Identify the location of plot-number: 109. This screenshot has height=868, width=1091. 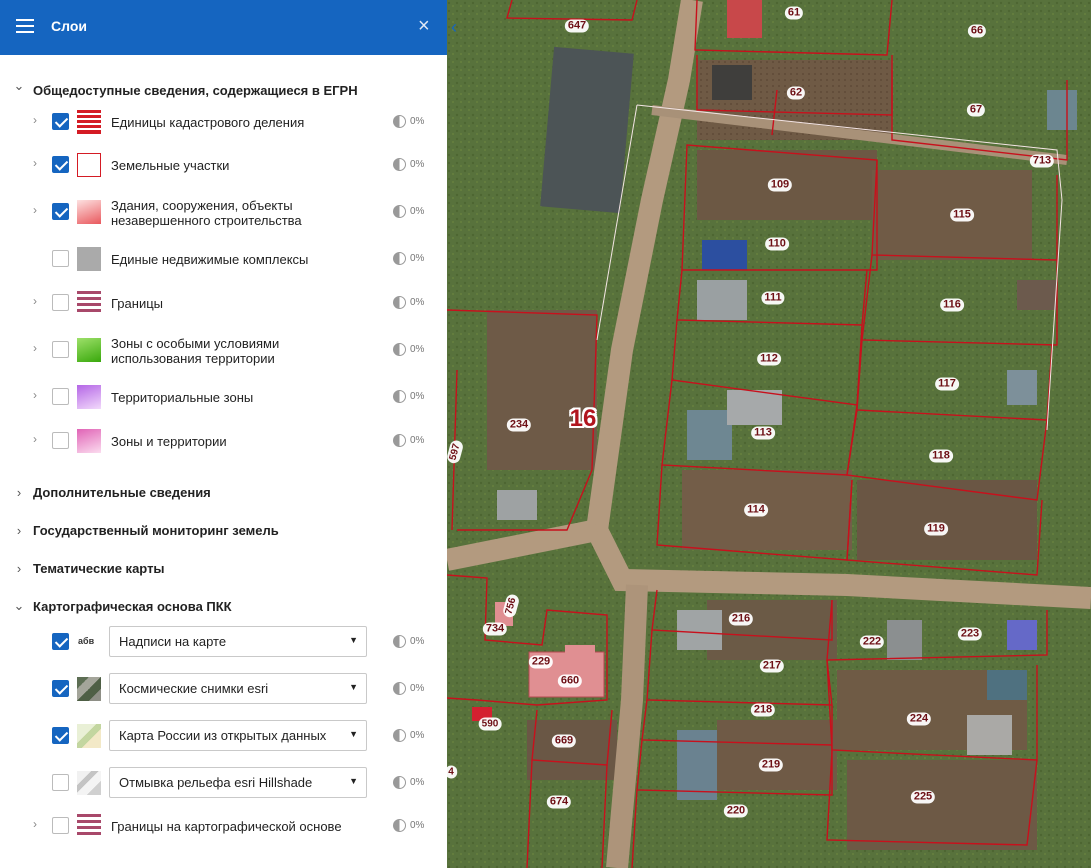
(780, 185).